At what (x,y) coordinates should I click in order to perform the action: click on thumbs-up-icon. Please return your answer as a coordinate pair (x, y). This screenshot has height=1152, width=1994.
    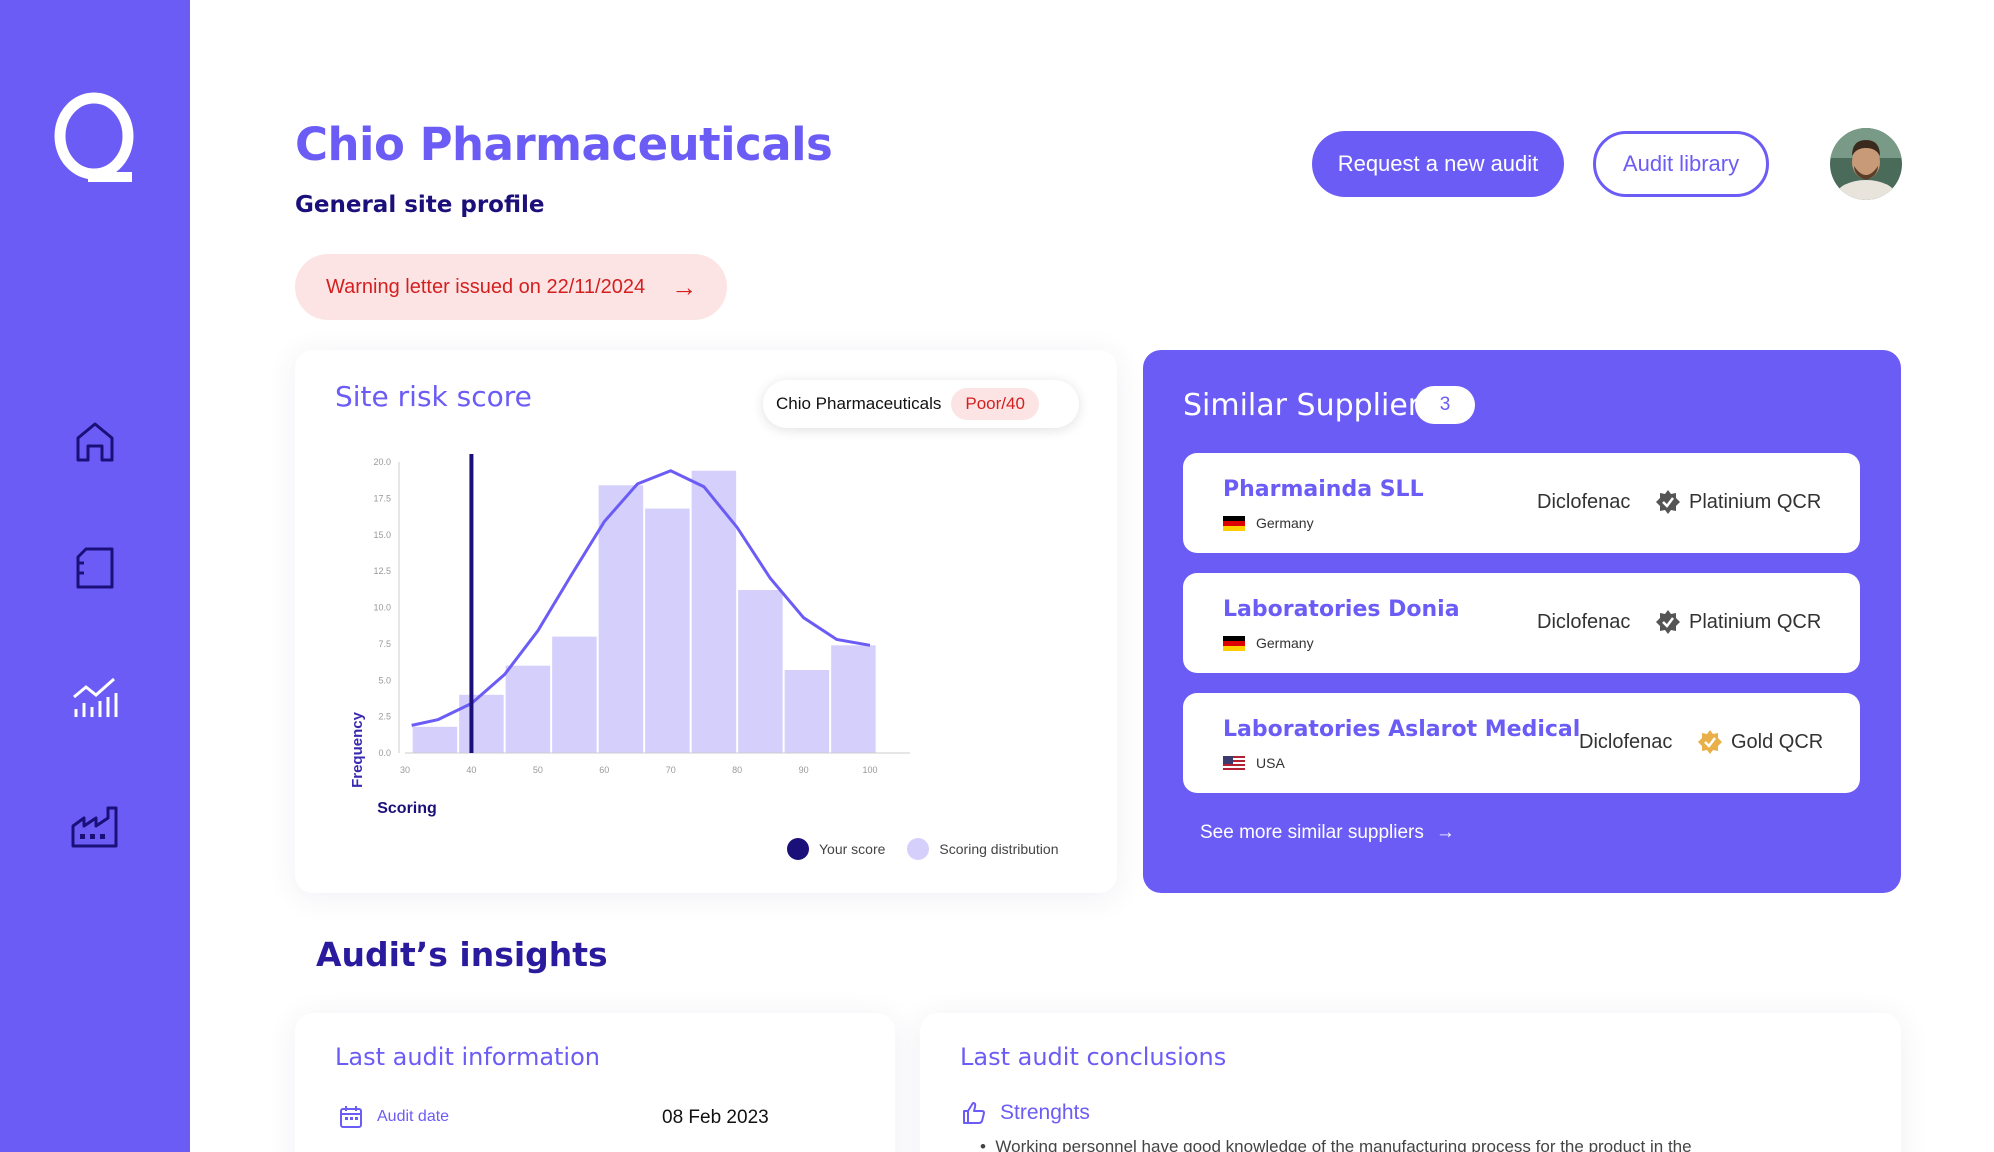
    Looking at the image, I should click on (974, 1113).